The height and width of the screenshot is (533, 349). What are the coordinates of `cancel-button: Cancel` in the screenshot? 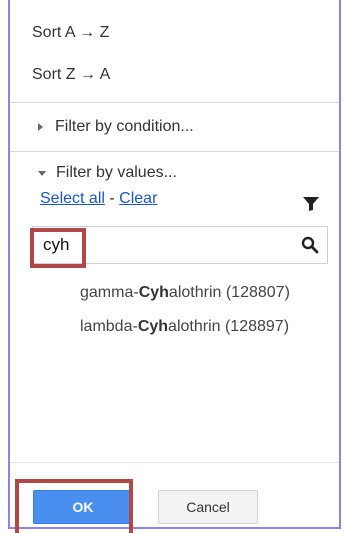 It's located at (208, 507).